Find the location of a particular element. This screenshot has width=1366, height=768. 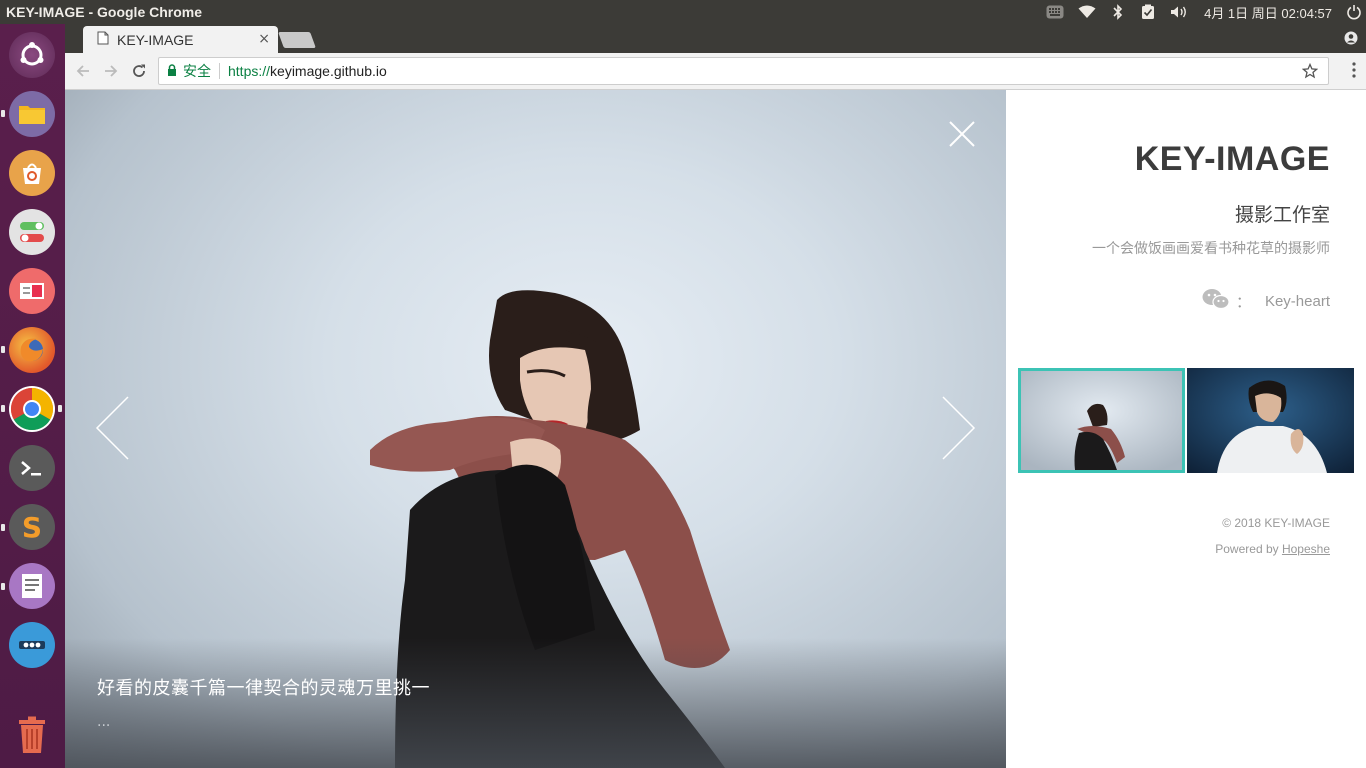

software-center-icon is located at coordinates (32, 173).